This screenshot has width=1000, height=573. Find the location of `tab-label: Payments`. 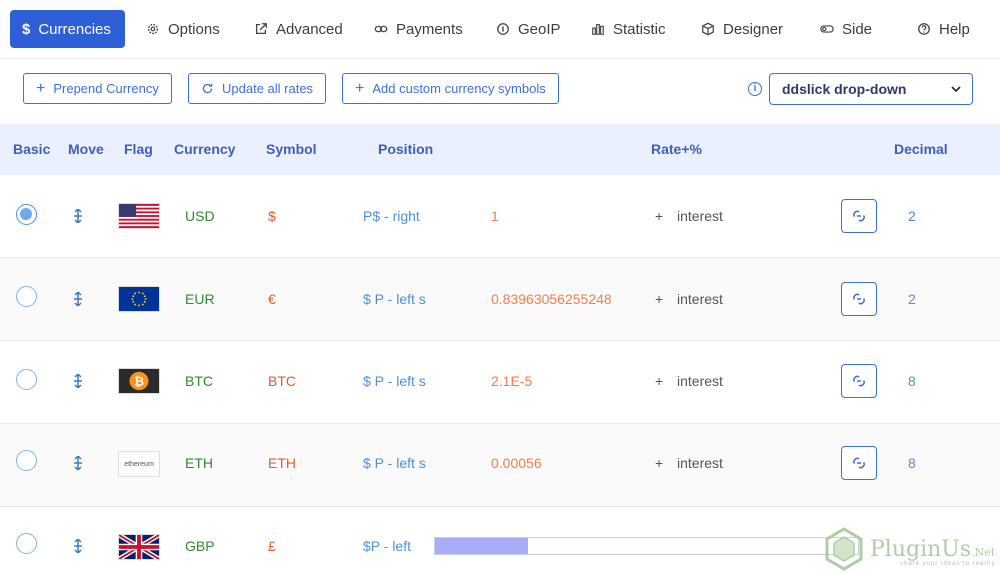

tab-label: Payments is located at coordinates (429, 29).